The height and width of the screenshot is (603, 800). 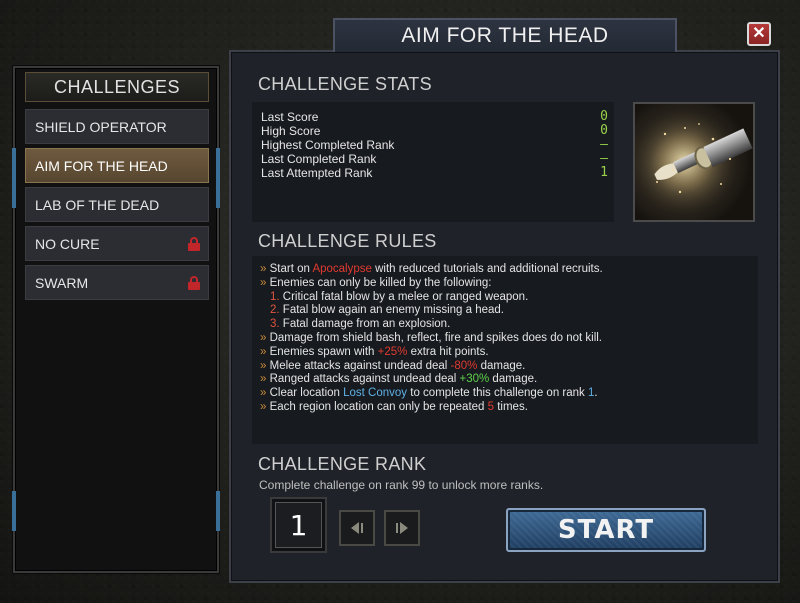 I want to click on stat-label: Last Score, so click(x=290, y=117).